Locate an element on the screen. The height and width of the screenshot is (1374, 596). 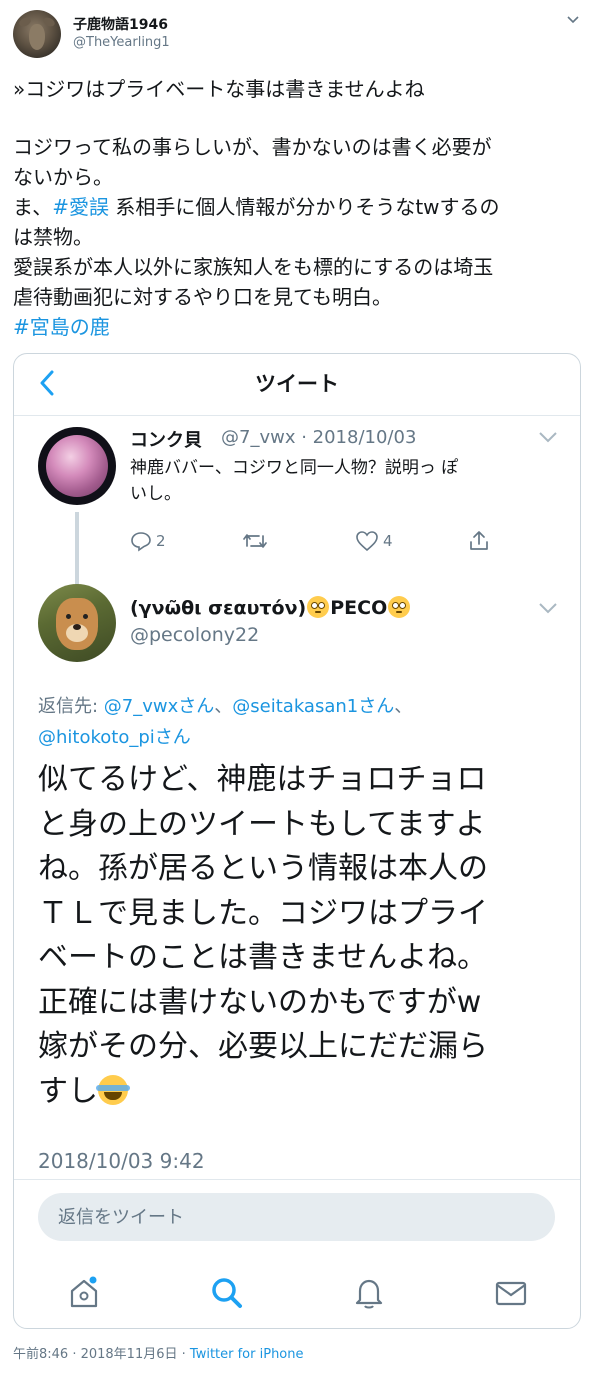
reply-author-avatar is located at coordinates (77, 623).